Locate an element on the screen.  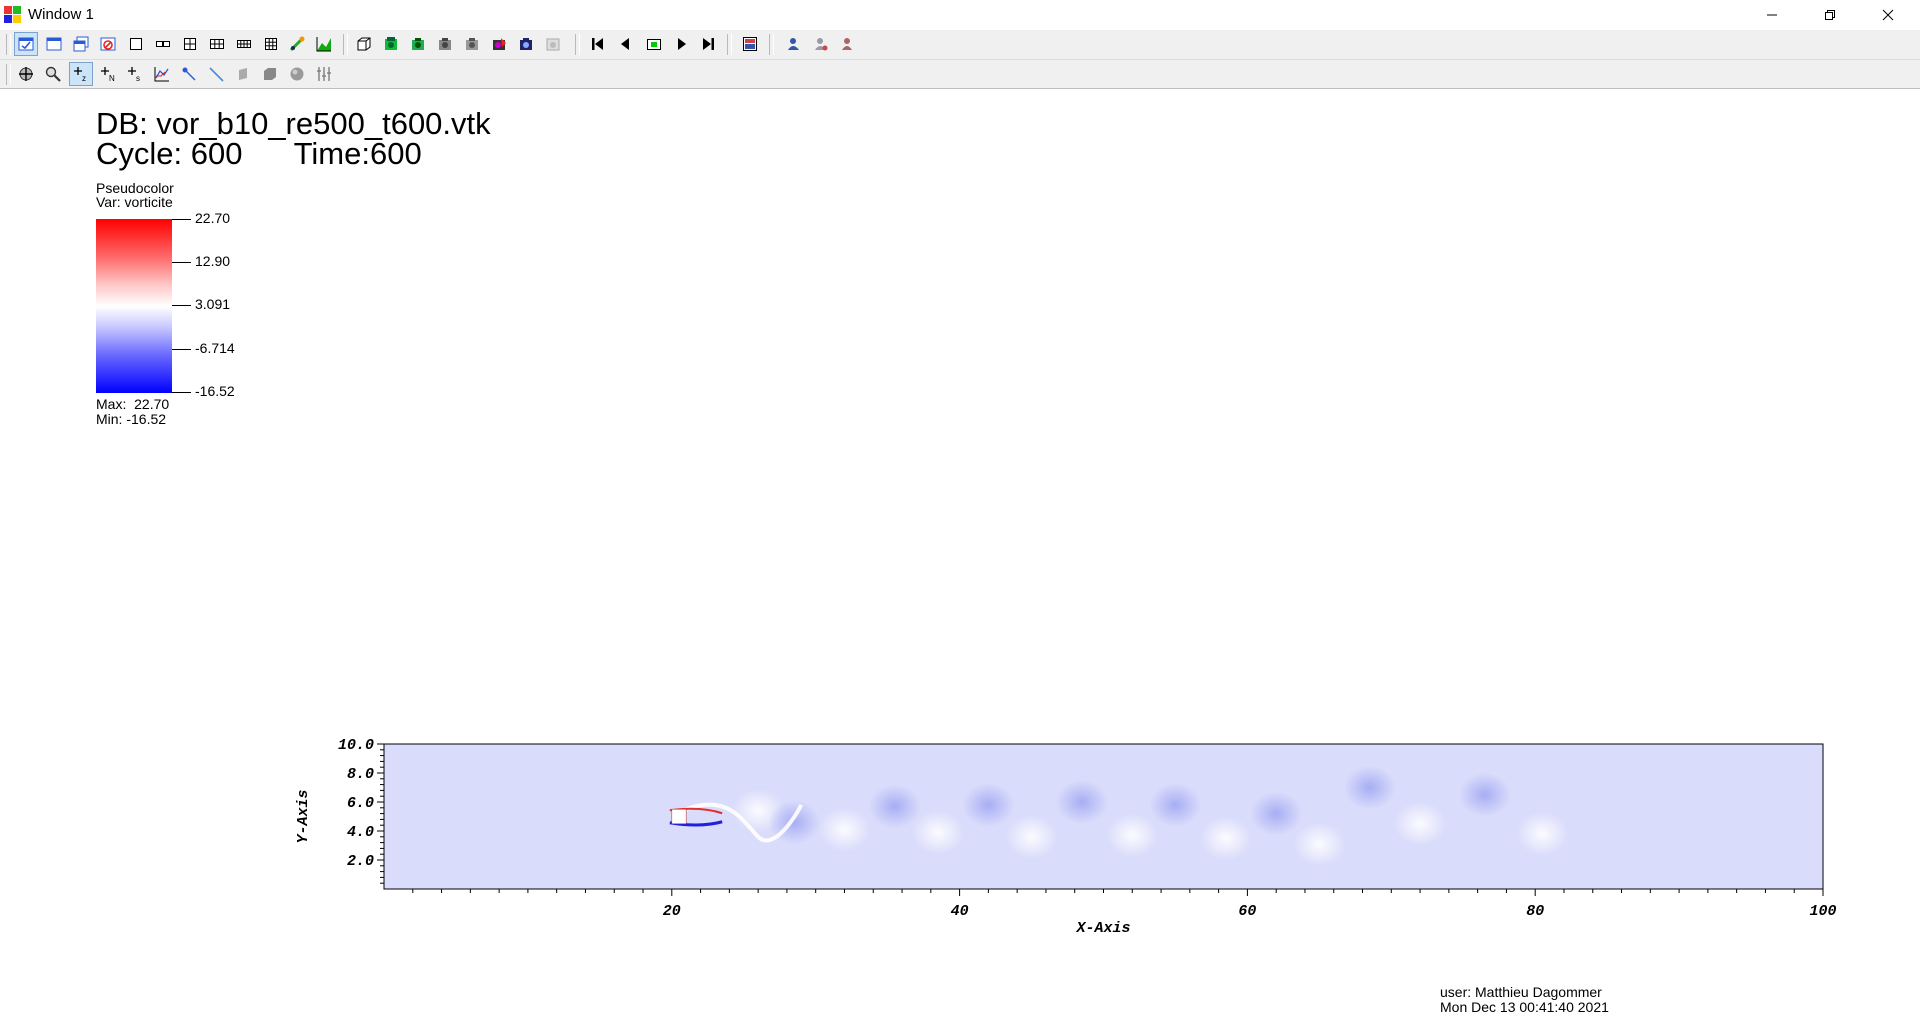
clone-window-icon is located at coordinates (81, 44).